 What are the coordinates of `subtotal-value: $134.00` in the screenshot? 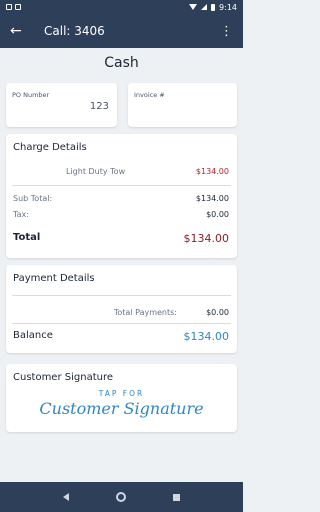 It's located at (212, 198).